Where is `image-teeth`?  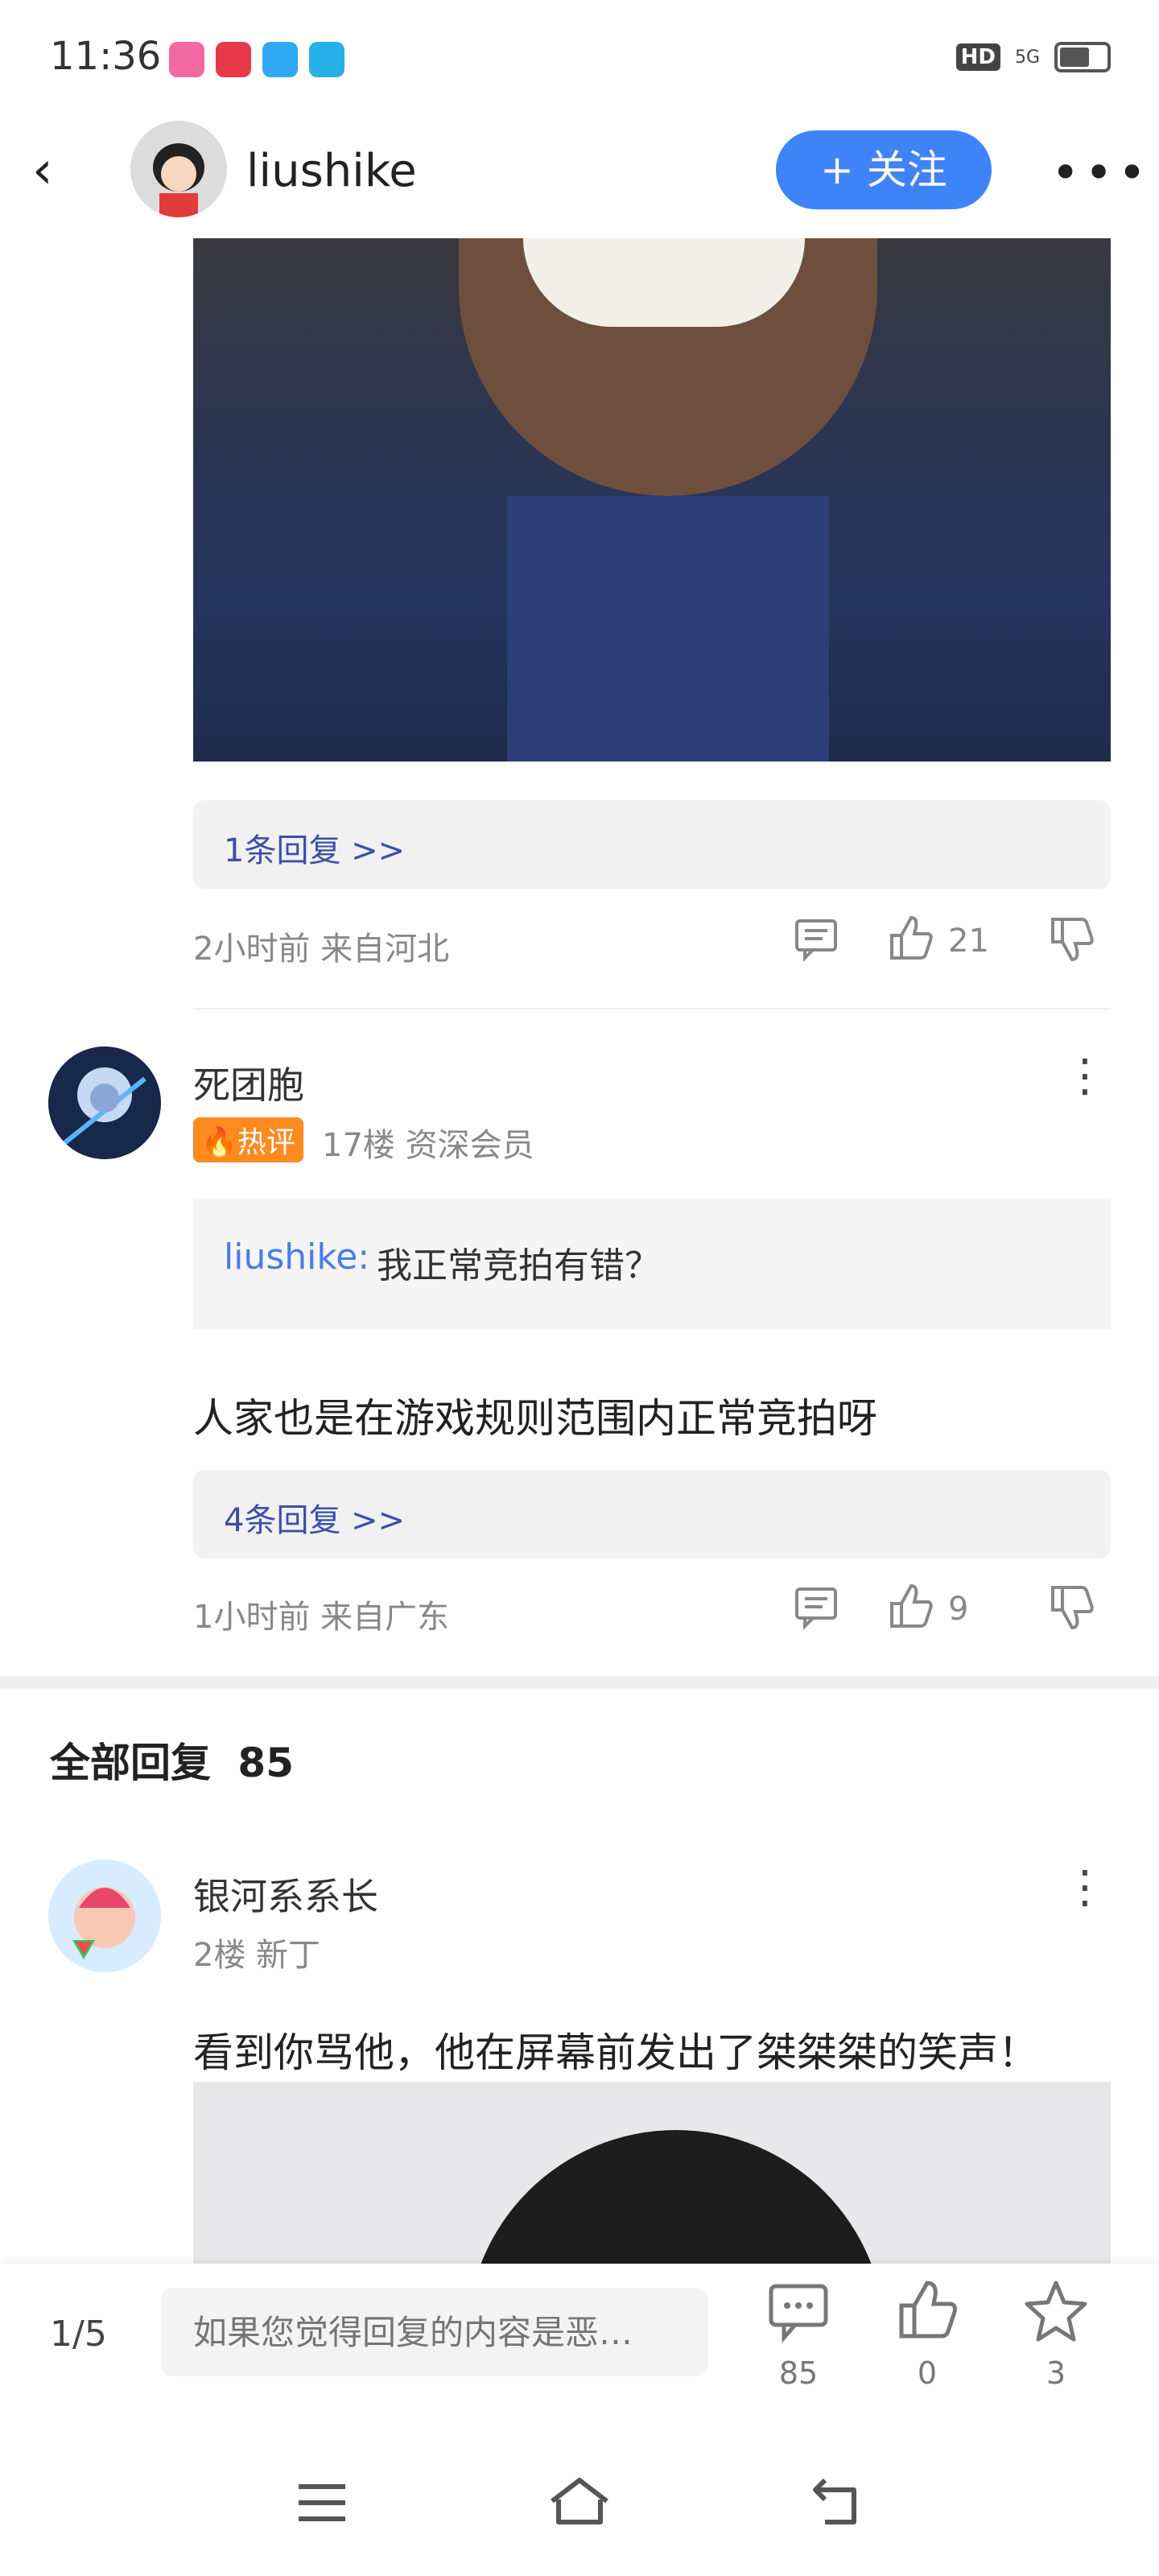 image-teeth is located at coordinates (664, 282).